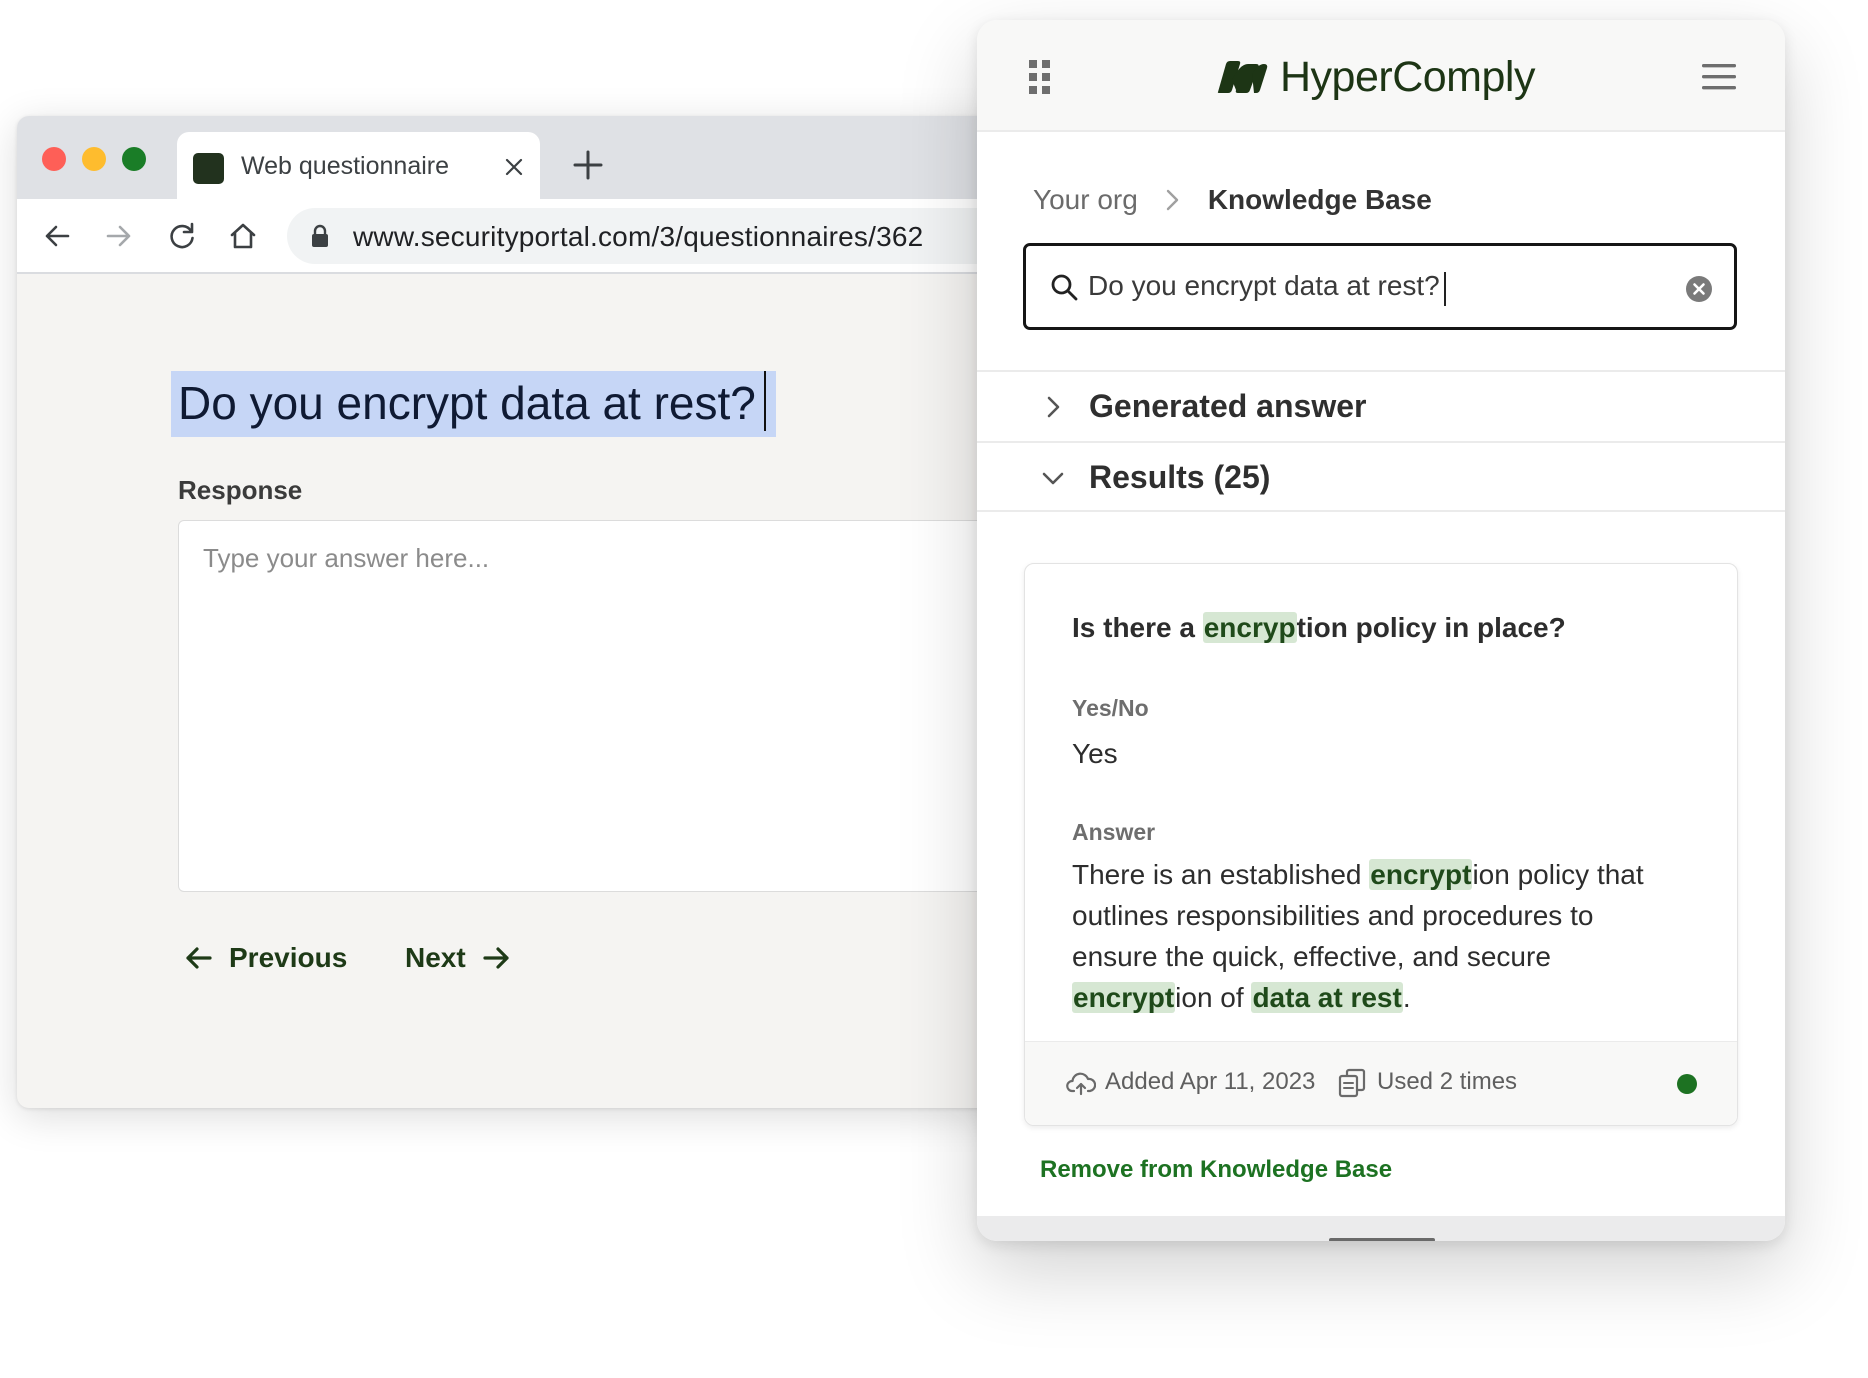 The height and width of the screenshot is (1378, 1868). Describe the element at coordinates (435, 957) in the screenshot. I see `next-label: Next` at that location.